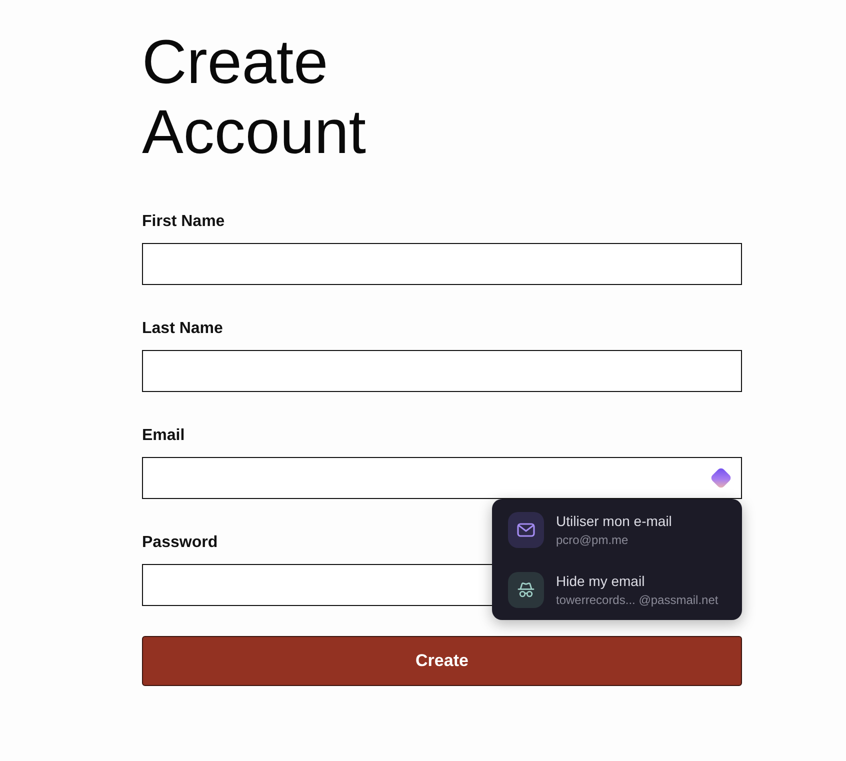  Describe the element at coordinates (442, 661) in the screenshot. I see `create-button: Create` at that location.